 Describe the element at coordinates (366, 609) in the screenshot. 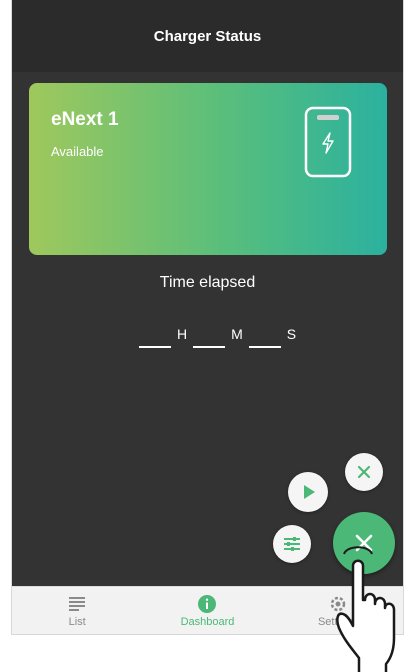

I see `tap-hand-icon` at that location.